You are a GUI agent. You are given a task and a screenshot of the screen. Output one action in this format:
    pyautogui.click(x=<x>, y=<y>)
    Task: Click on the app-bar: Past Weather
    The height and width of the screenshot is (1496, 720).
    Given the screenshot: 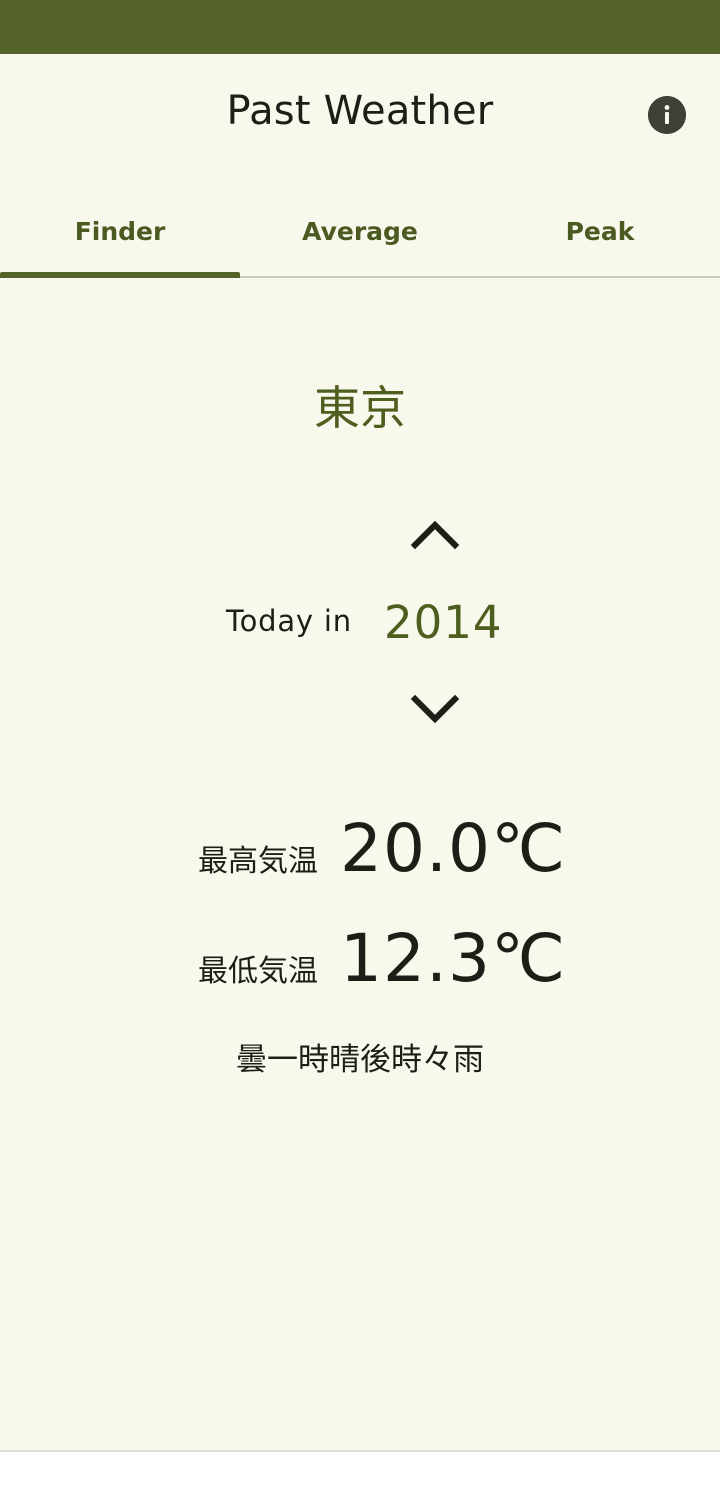 What is the action you would take?
    pyautogui.click(x=360, y=114)
    